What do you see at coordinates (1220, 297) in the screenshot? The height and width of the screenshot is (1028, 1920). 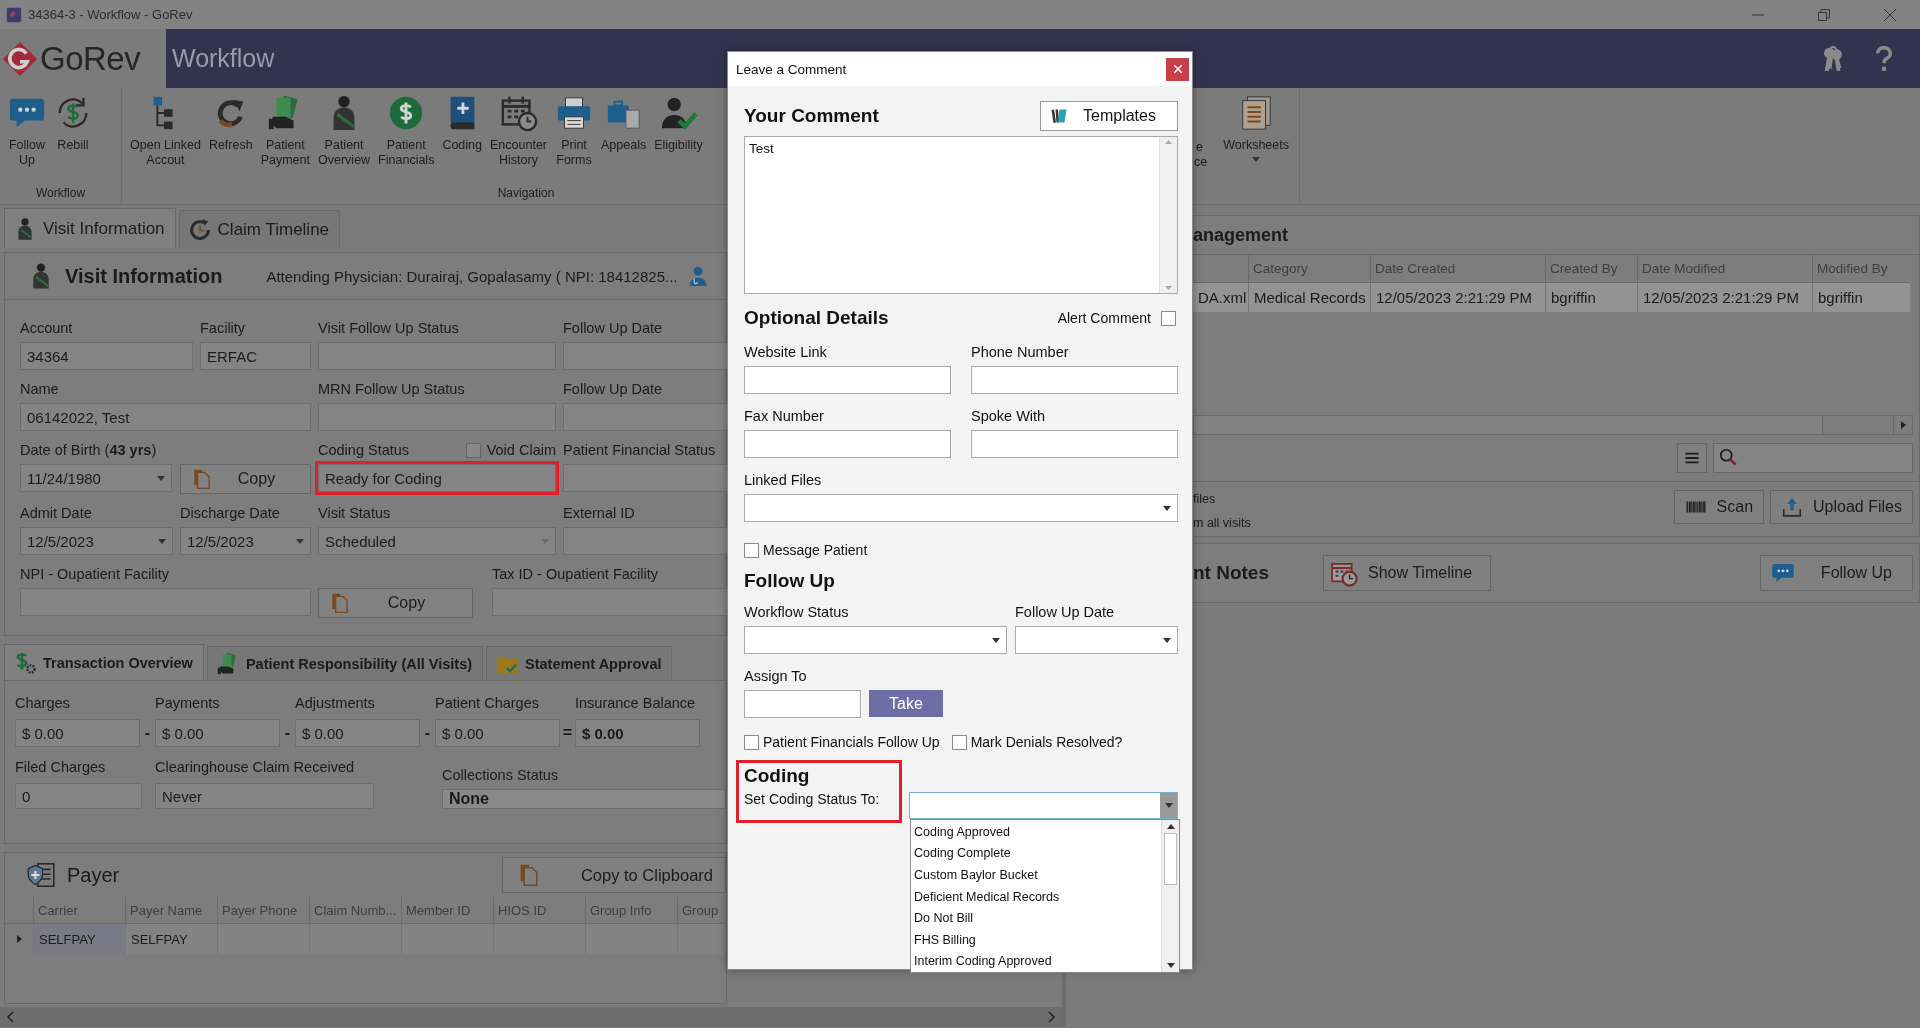 I see `table-cell: DA.xml` at bounding box center [1220, 297].